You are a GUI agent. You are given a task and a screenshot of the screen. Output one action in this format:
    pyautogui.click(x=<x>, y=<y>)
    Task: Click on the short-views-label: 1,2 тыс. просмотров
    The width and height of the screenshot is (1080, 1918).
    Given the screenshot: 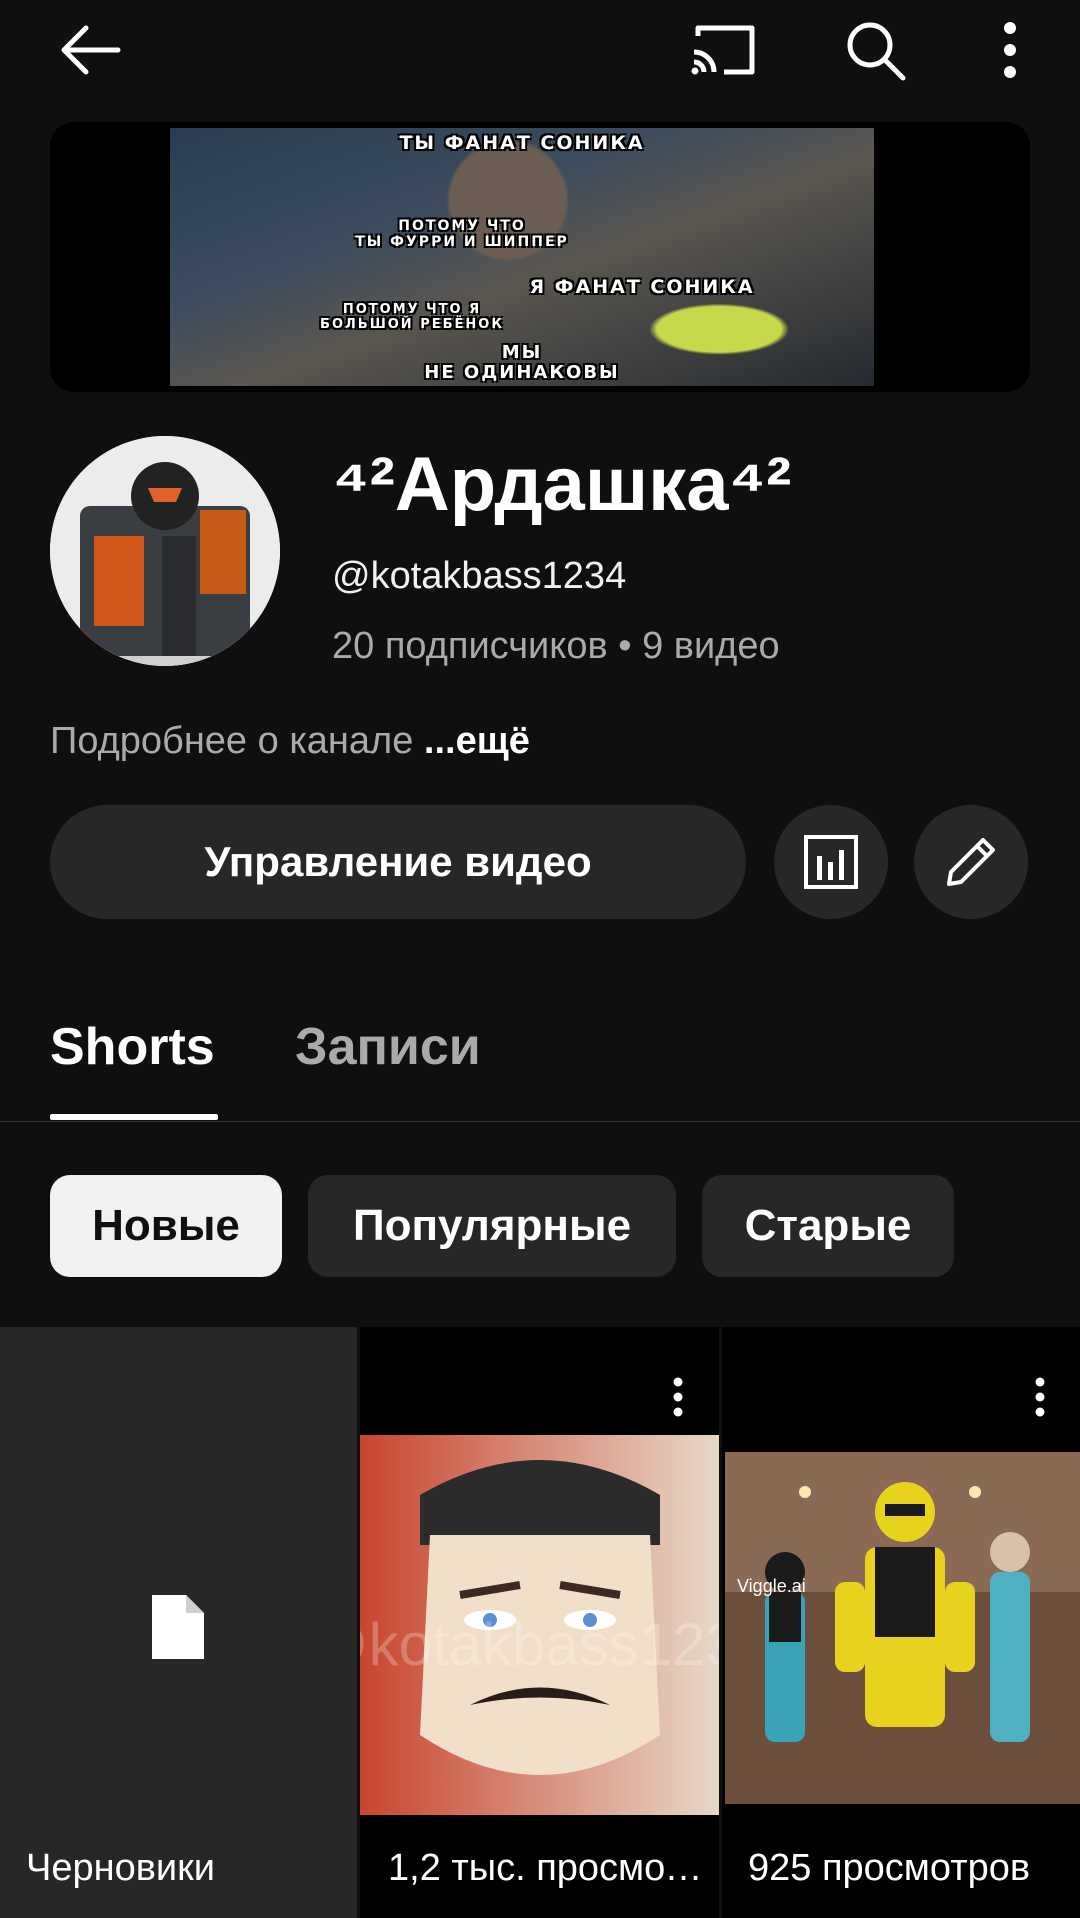 What is the action you would take?
    pyautogui.click(x=553, y=1868)
    